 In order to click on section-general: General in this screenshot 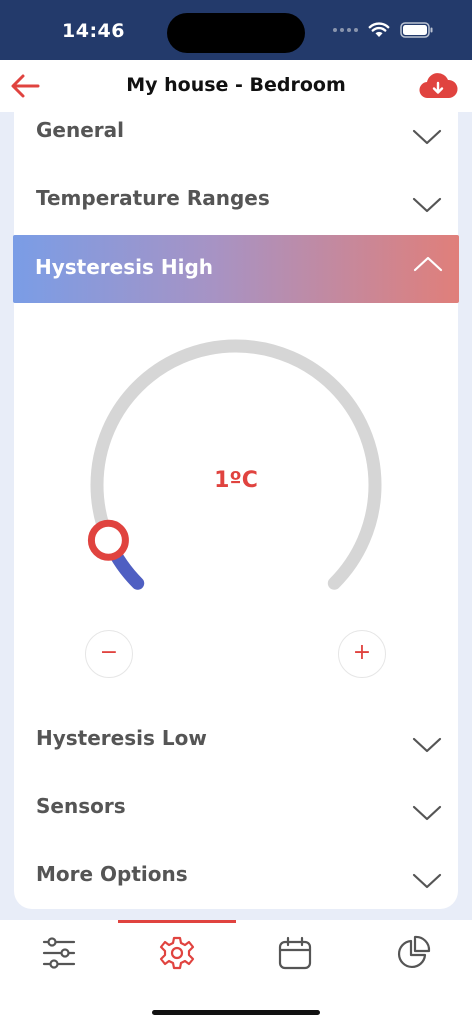, I will do `click(236, 137)`.